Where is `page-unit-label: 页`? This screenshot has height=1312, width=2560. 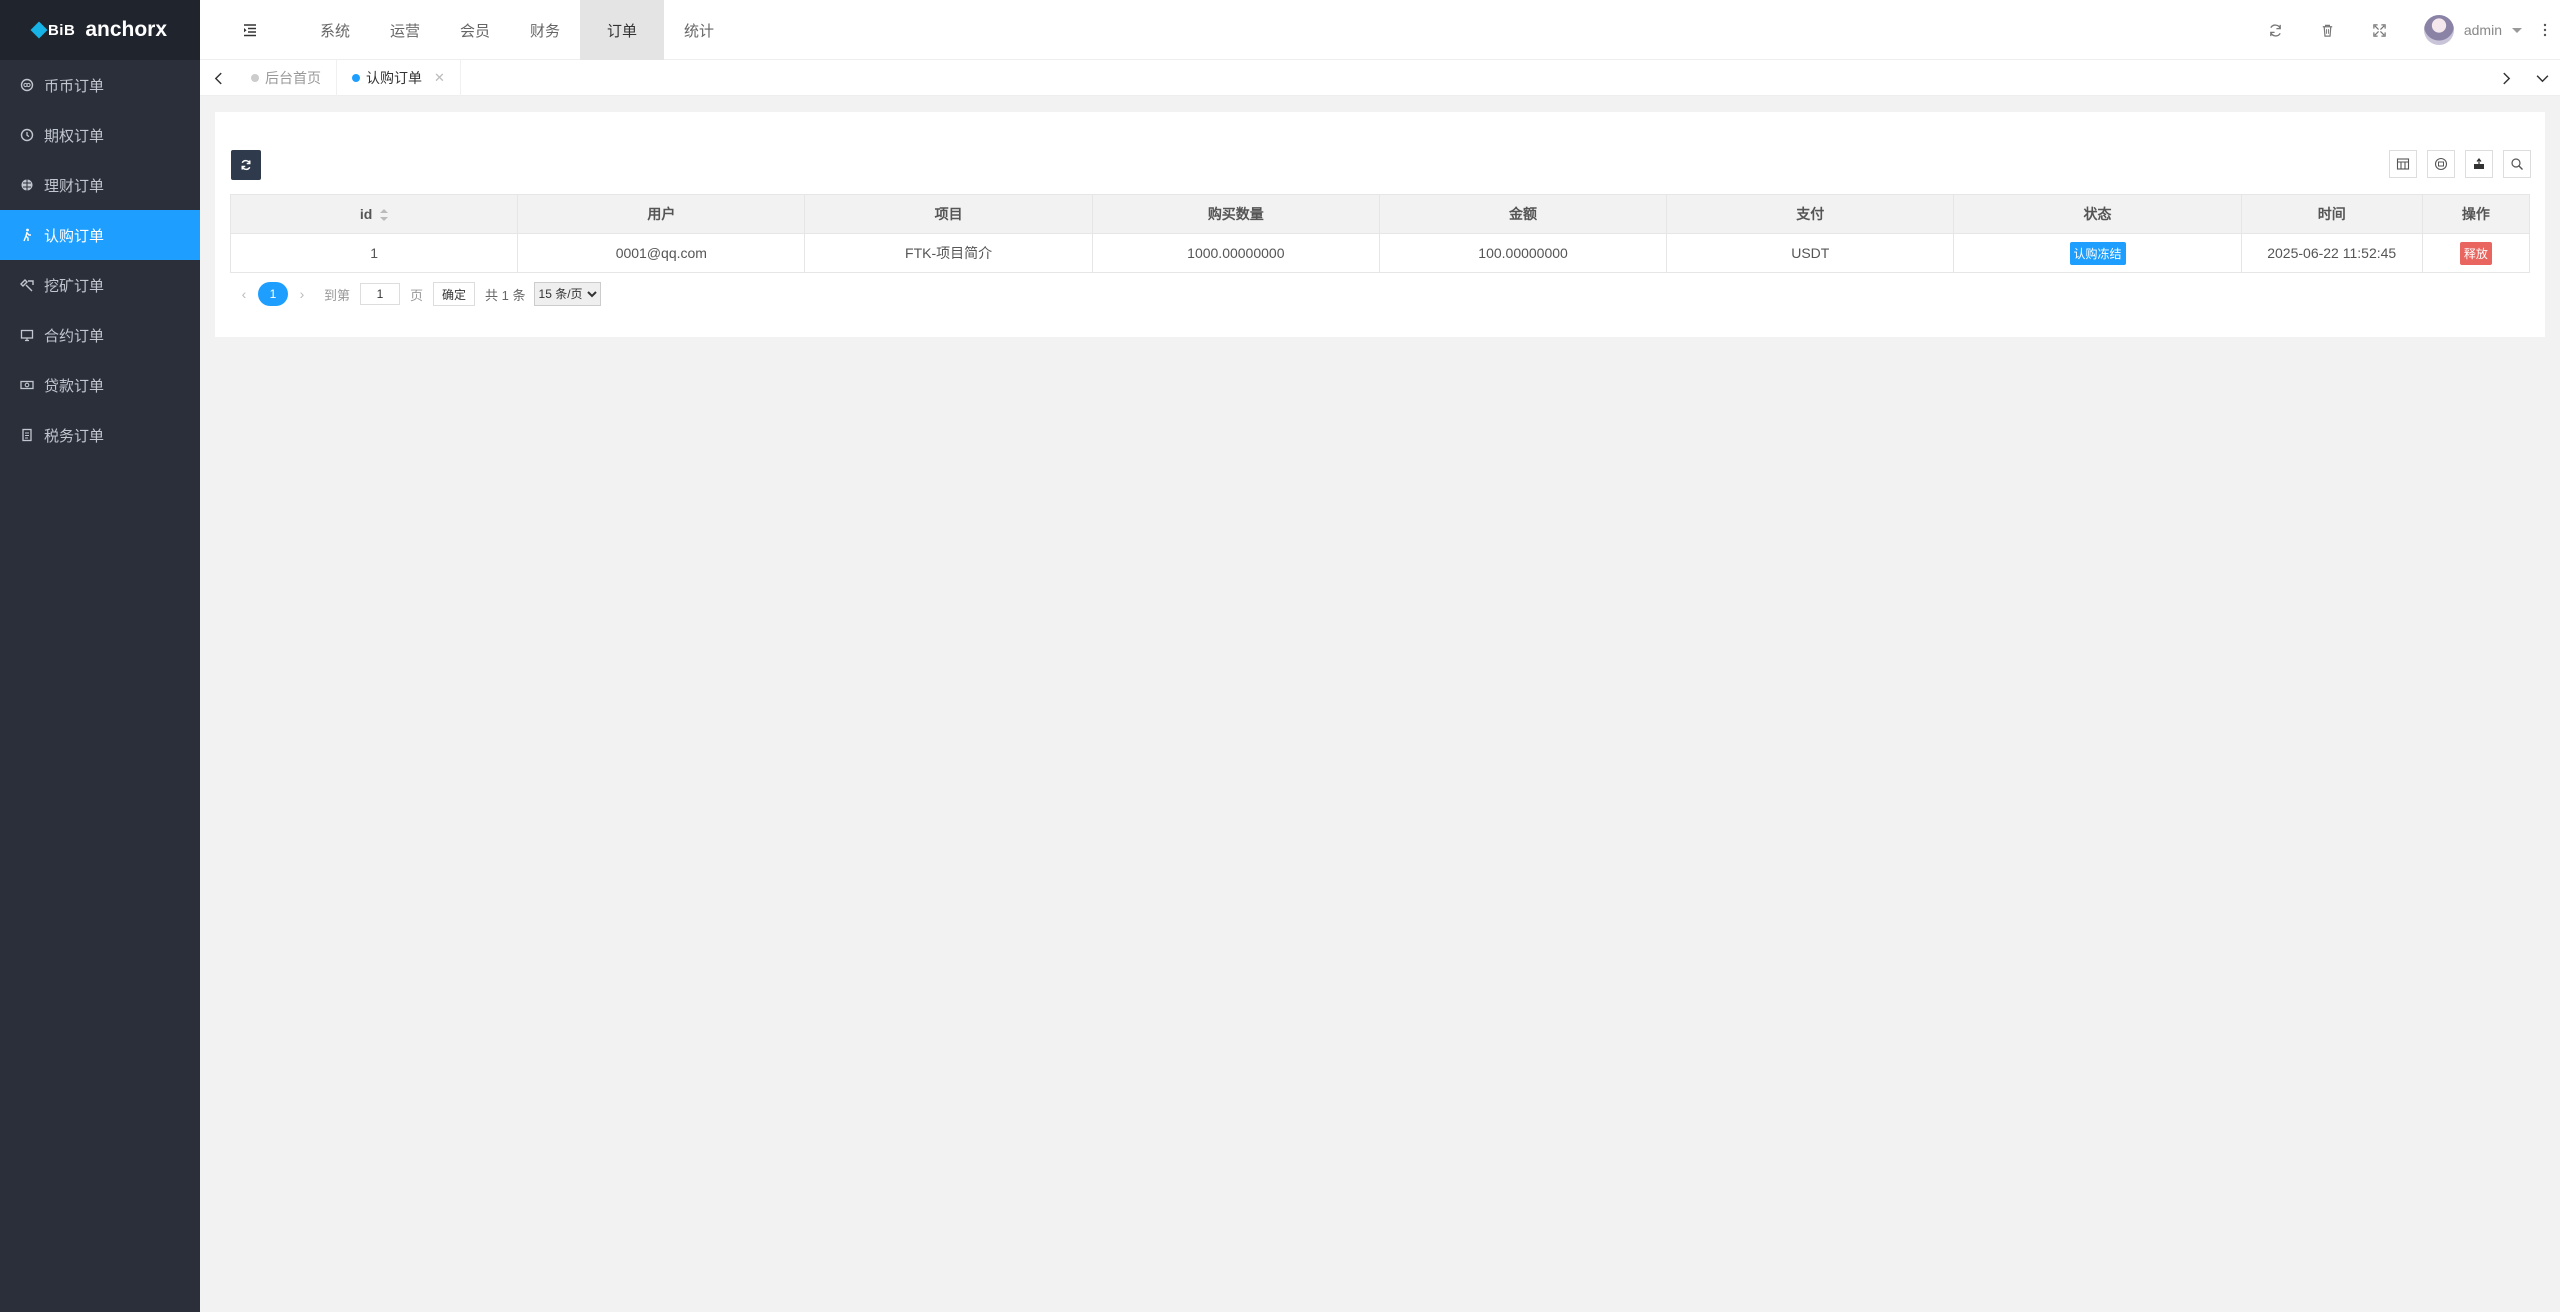 page-unit-label: 页 is located at coordinates (417, 295).